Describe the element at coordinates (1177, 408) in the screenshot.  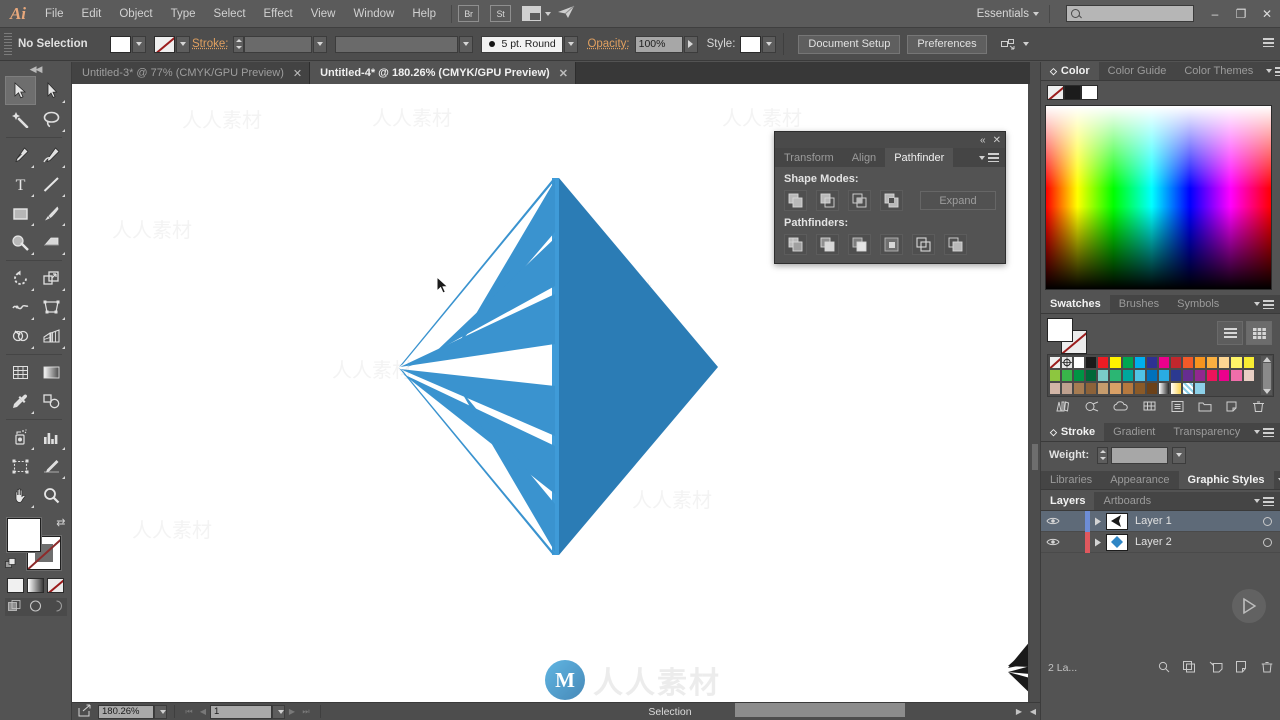
I see `swatch-options-icon` at that location.